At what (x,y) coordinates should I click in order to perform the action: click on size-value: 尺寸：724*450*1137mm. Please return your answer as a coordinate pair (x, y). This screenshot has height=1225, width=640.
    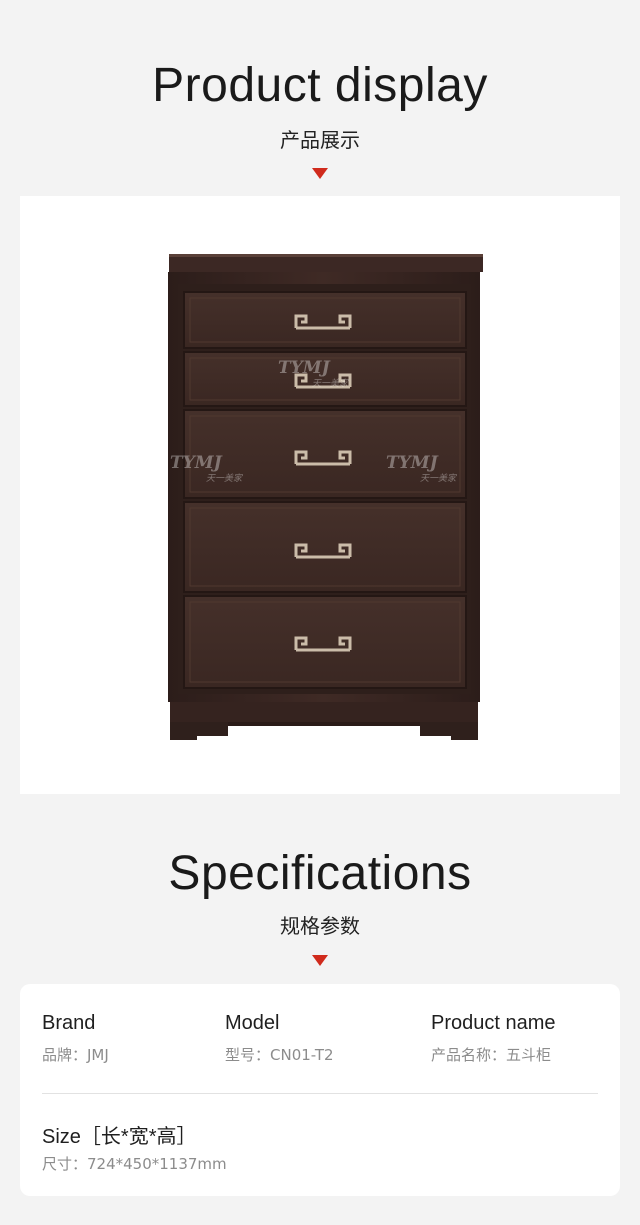
    Looking at the image, I should click on (134, 1164).